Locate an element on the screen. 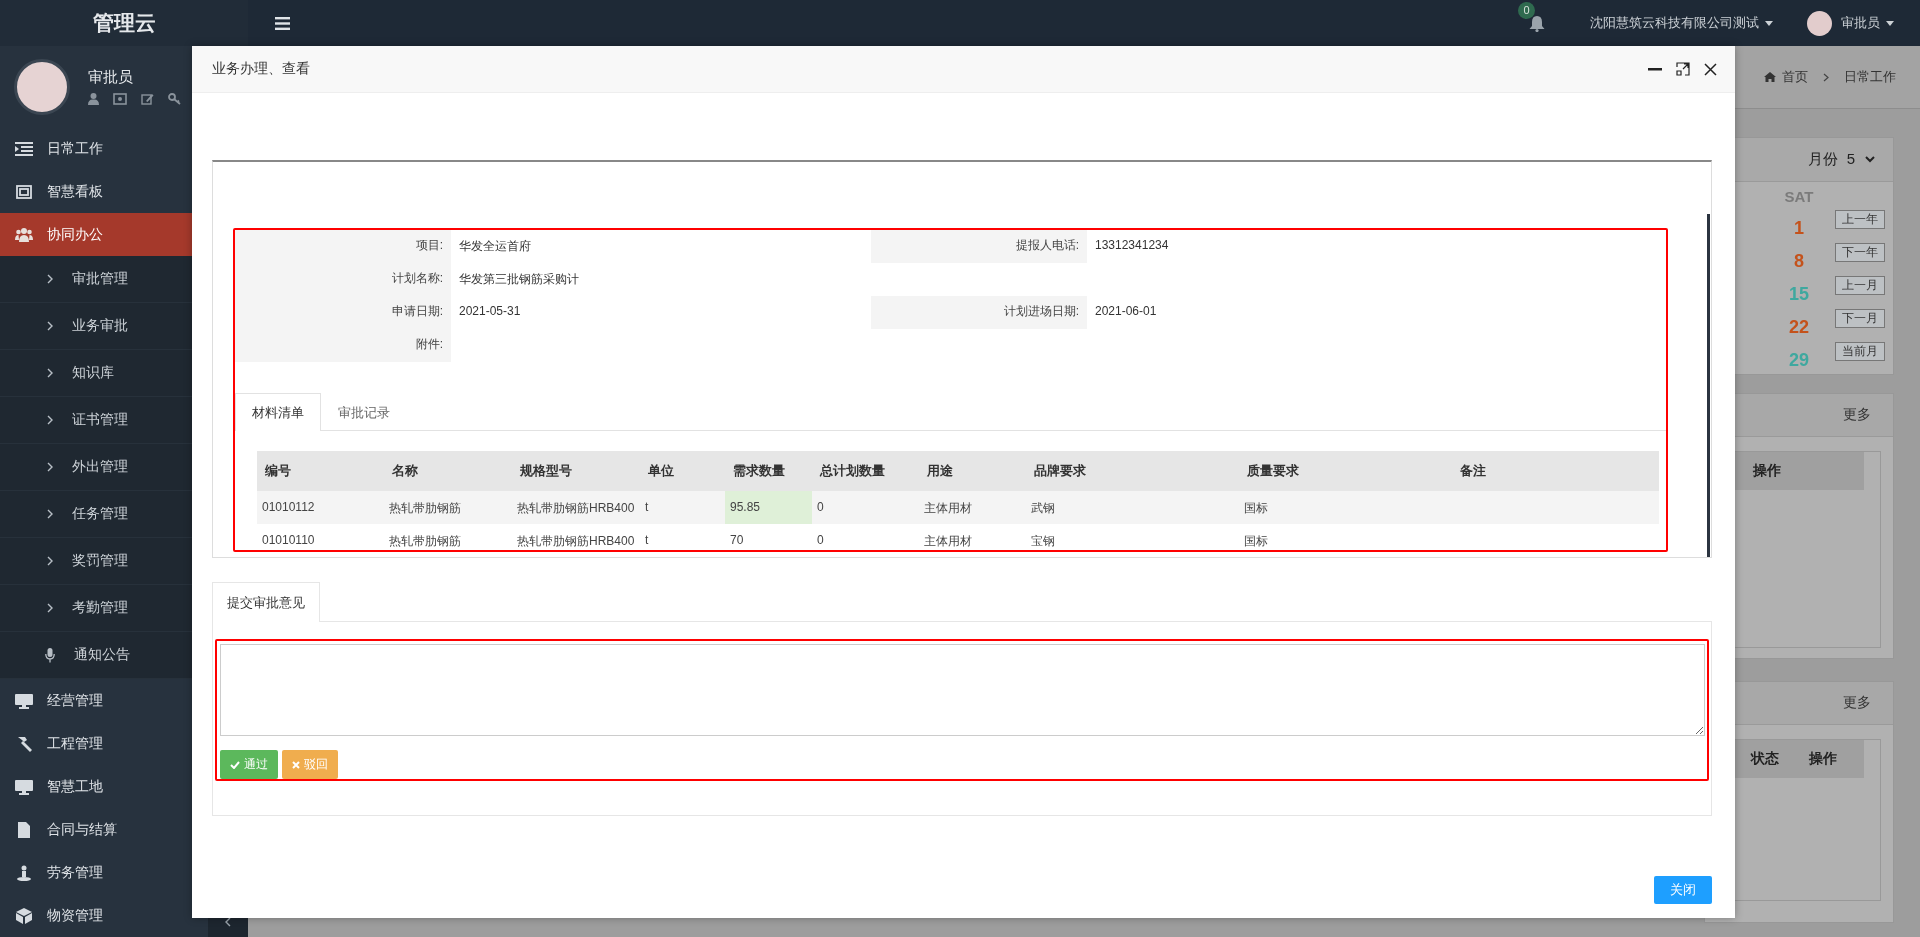  dashboard-icon is located at coordinates (24, 191).